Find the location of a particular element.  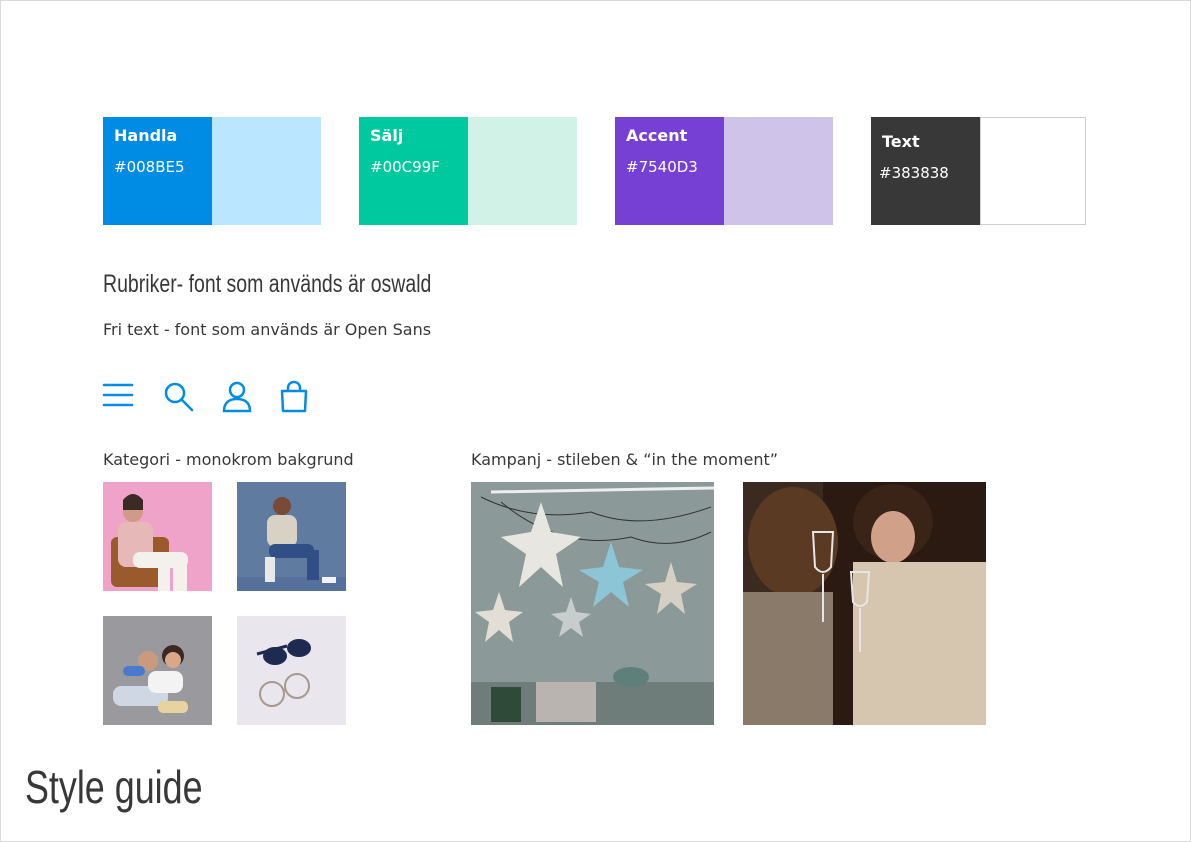

swatch-main-color: Text #383838 is located at coordinates (925, 171).